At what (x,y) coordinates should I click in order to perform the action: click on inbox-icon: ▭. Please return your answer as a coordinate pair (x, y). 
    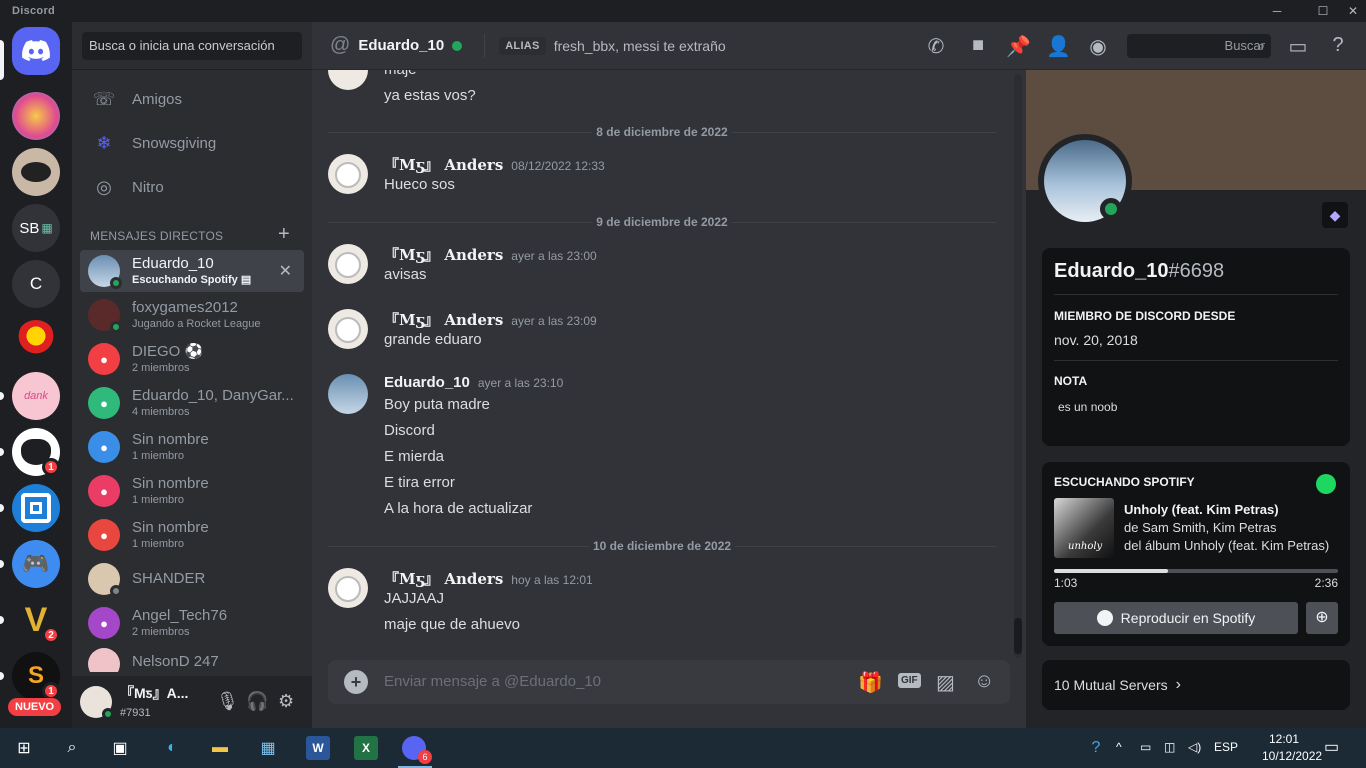
    Looking at the image, I should click on (1298, 46).